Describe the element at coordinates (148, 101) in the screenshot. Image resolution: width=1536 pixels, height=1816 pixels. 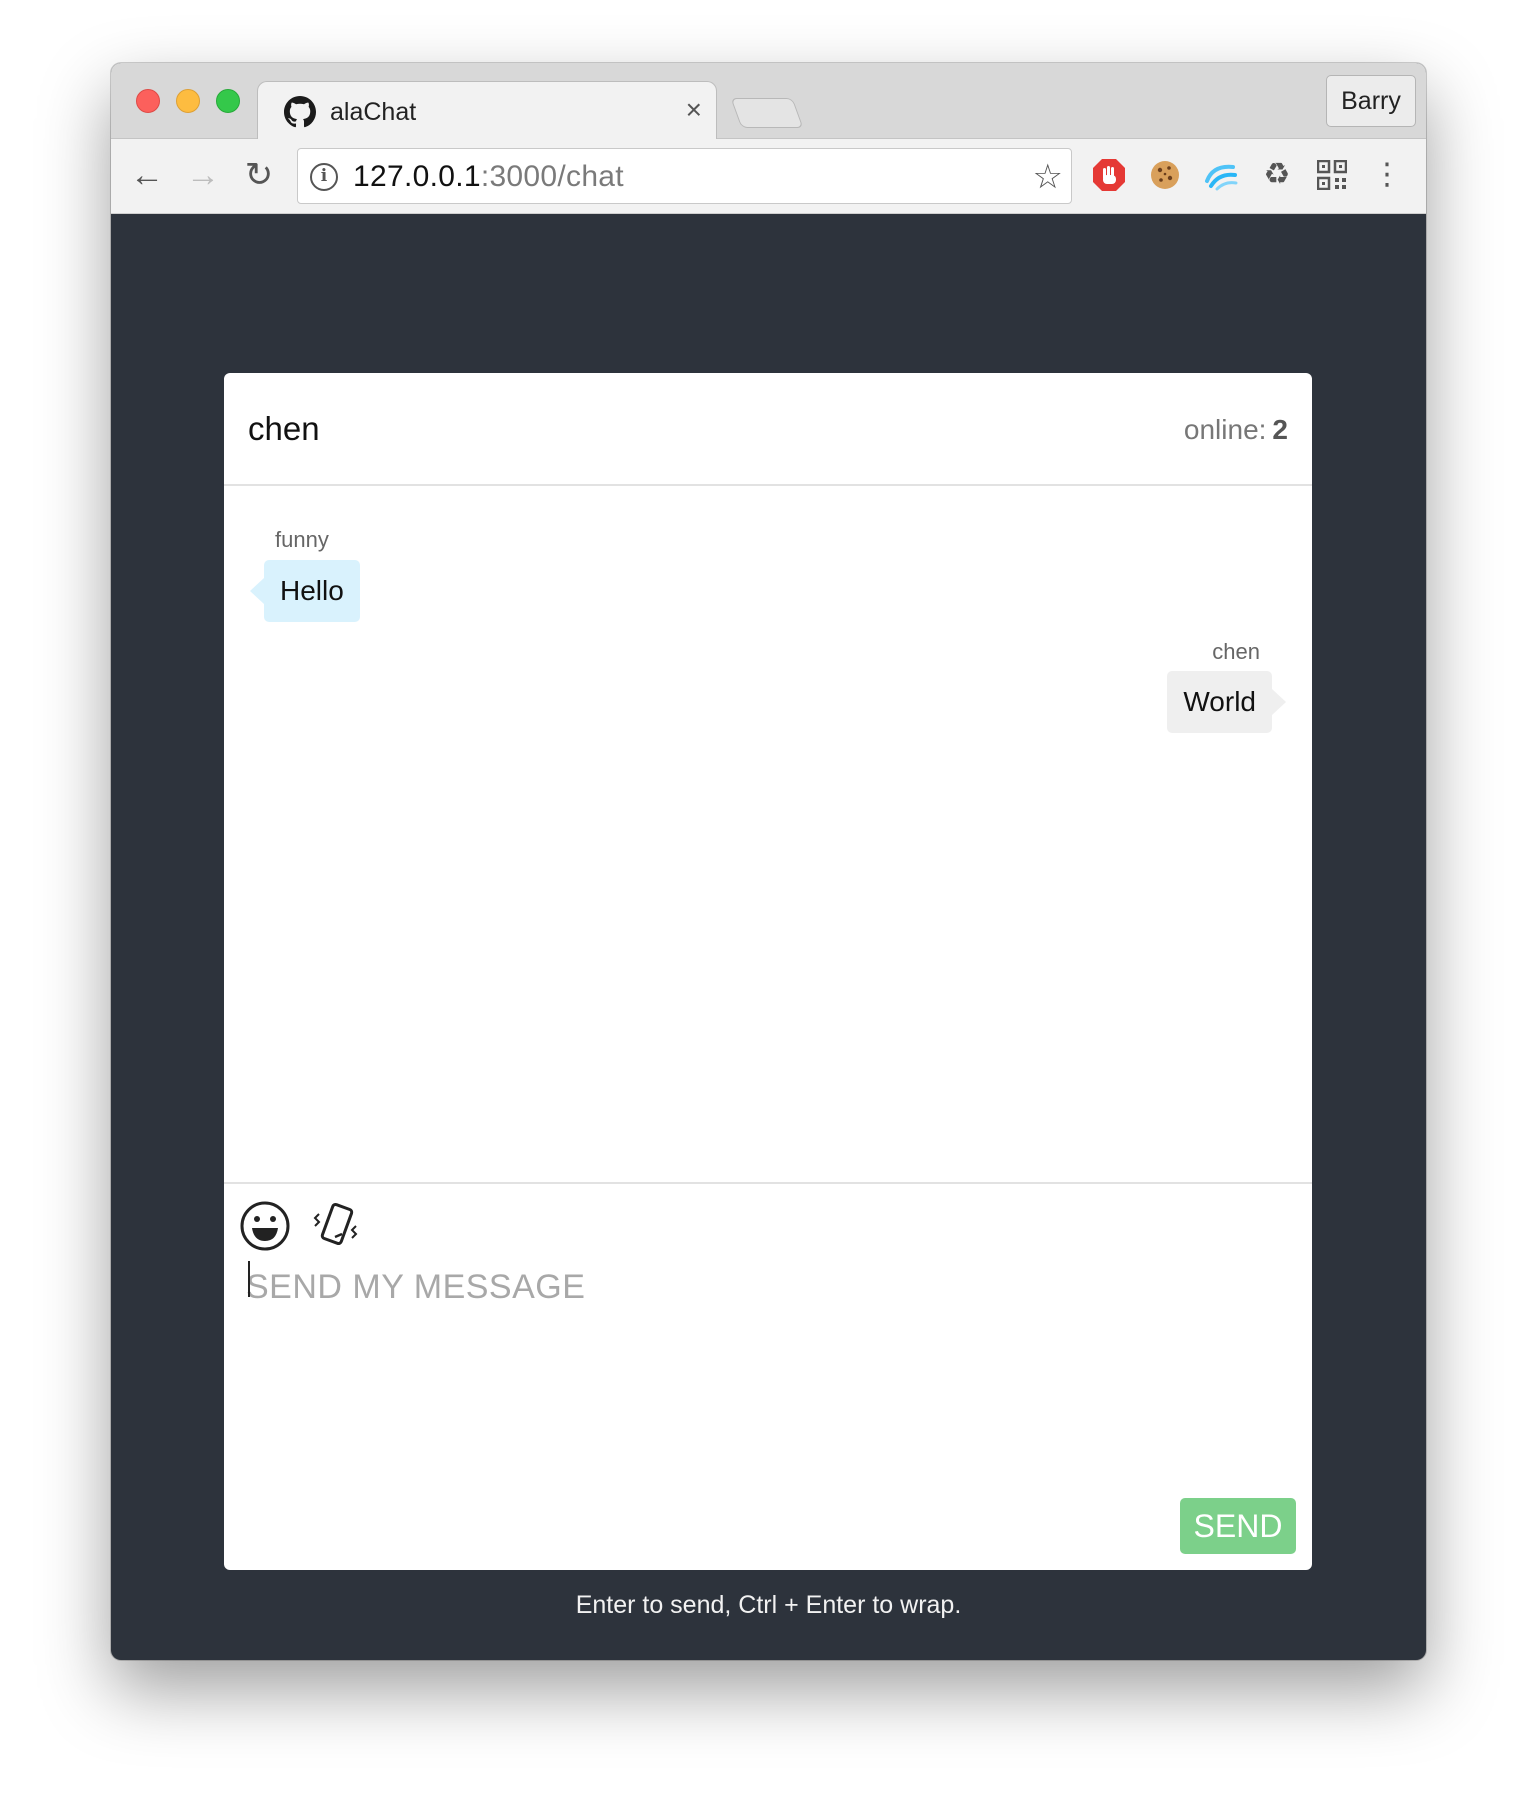
I see `close-window-button` at that location.